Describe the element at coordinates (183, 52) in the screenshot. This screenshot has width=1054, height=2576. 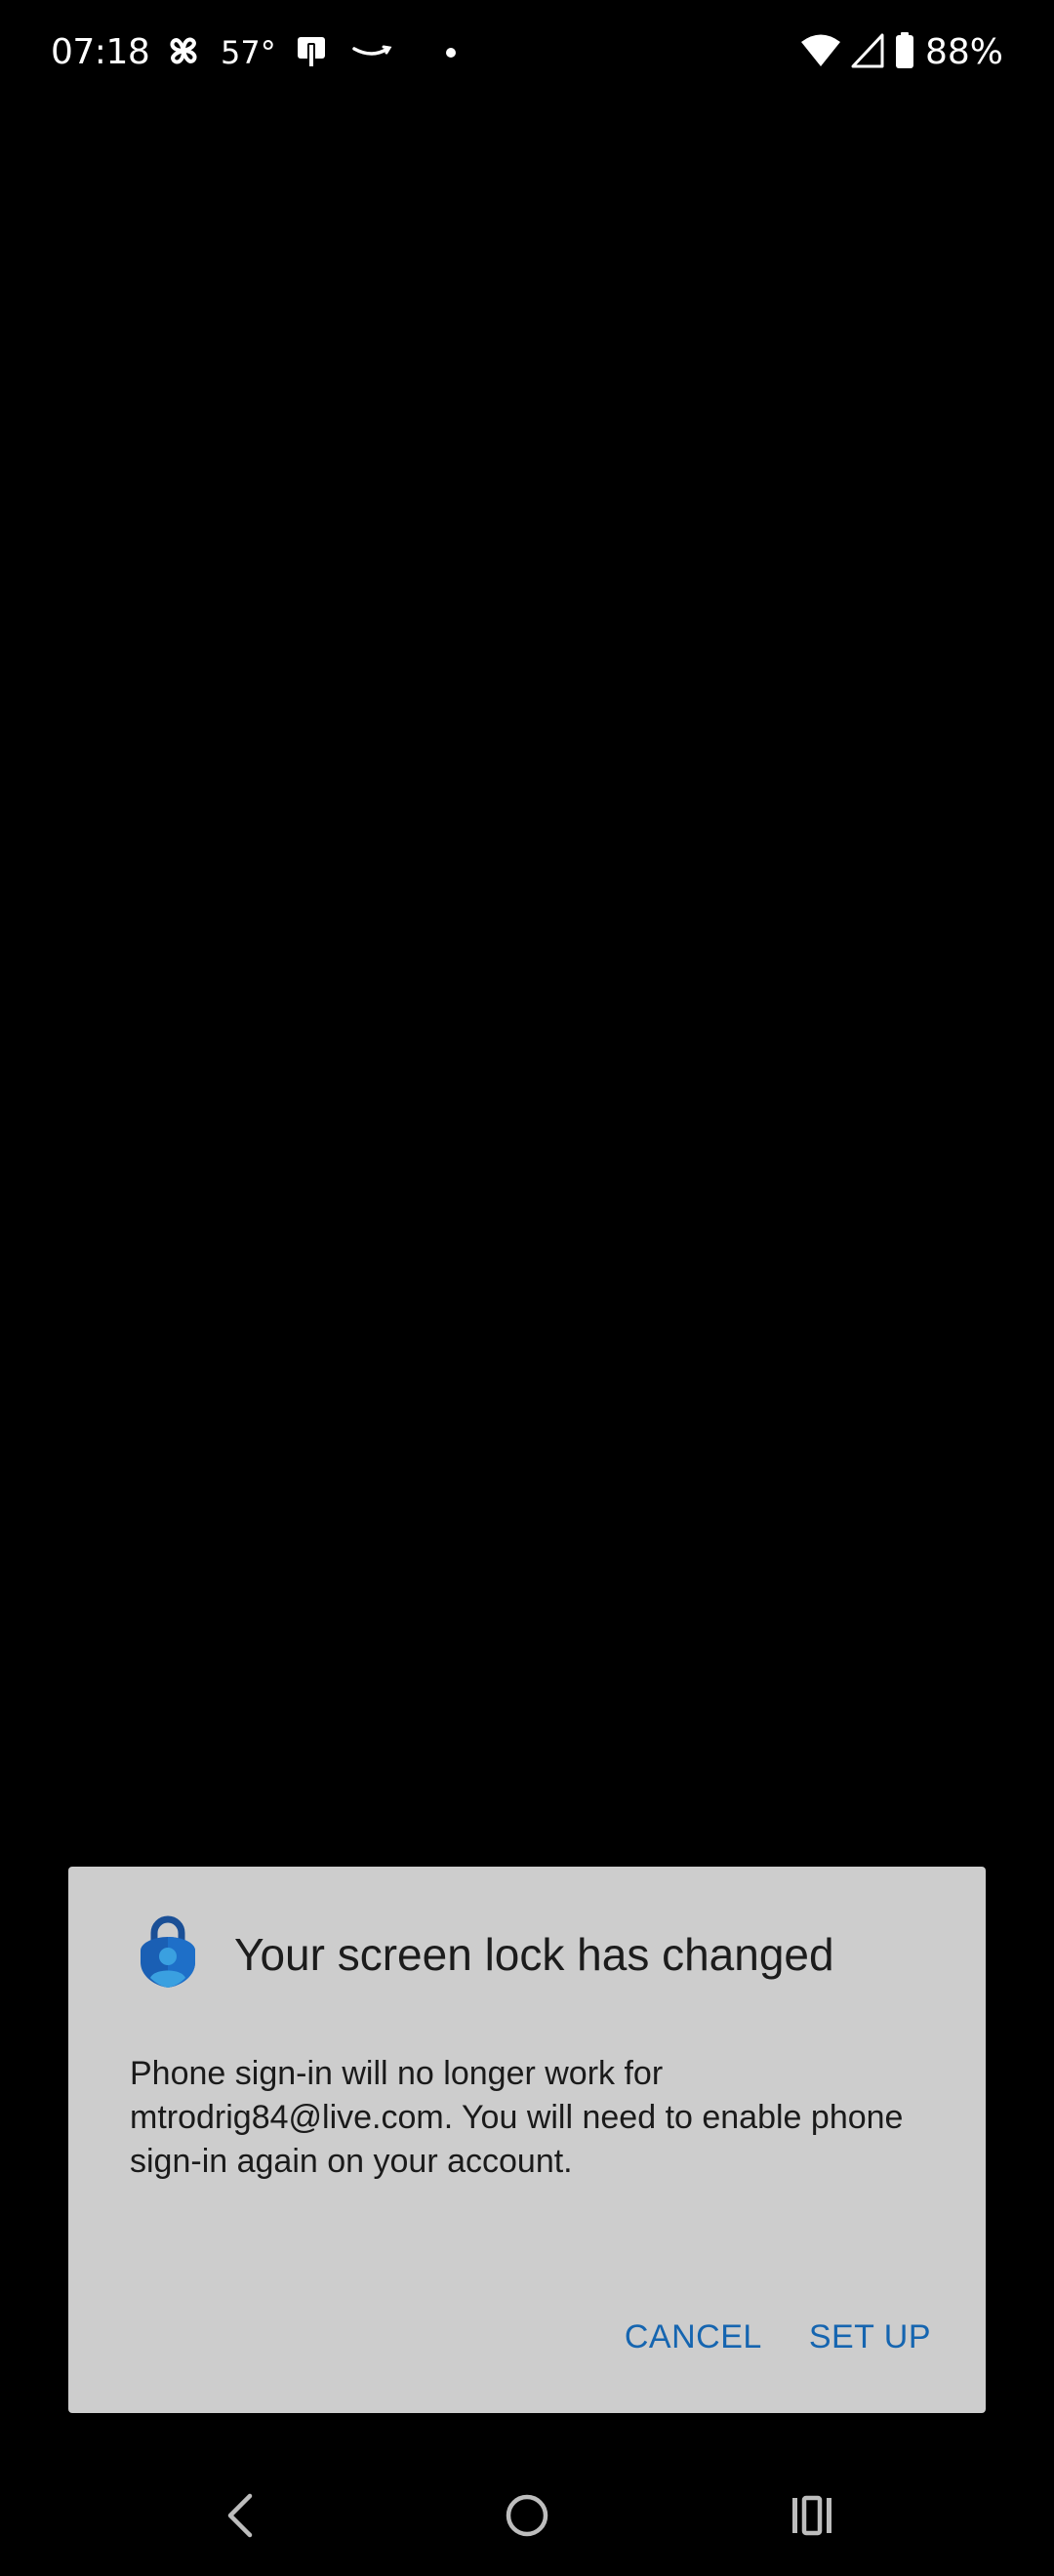
I see `pinwheel-icon` at that location.